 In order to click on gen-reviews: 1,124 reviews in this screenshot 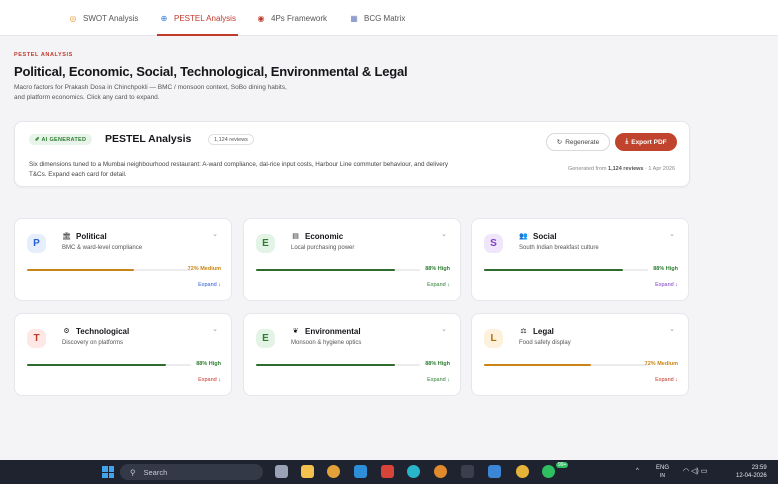, I will do `click(626, 169)`.